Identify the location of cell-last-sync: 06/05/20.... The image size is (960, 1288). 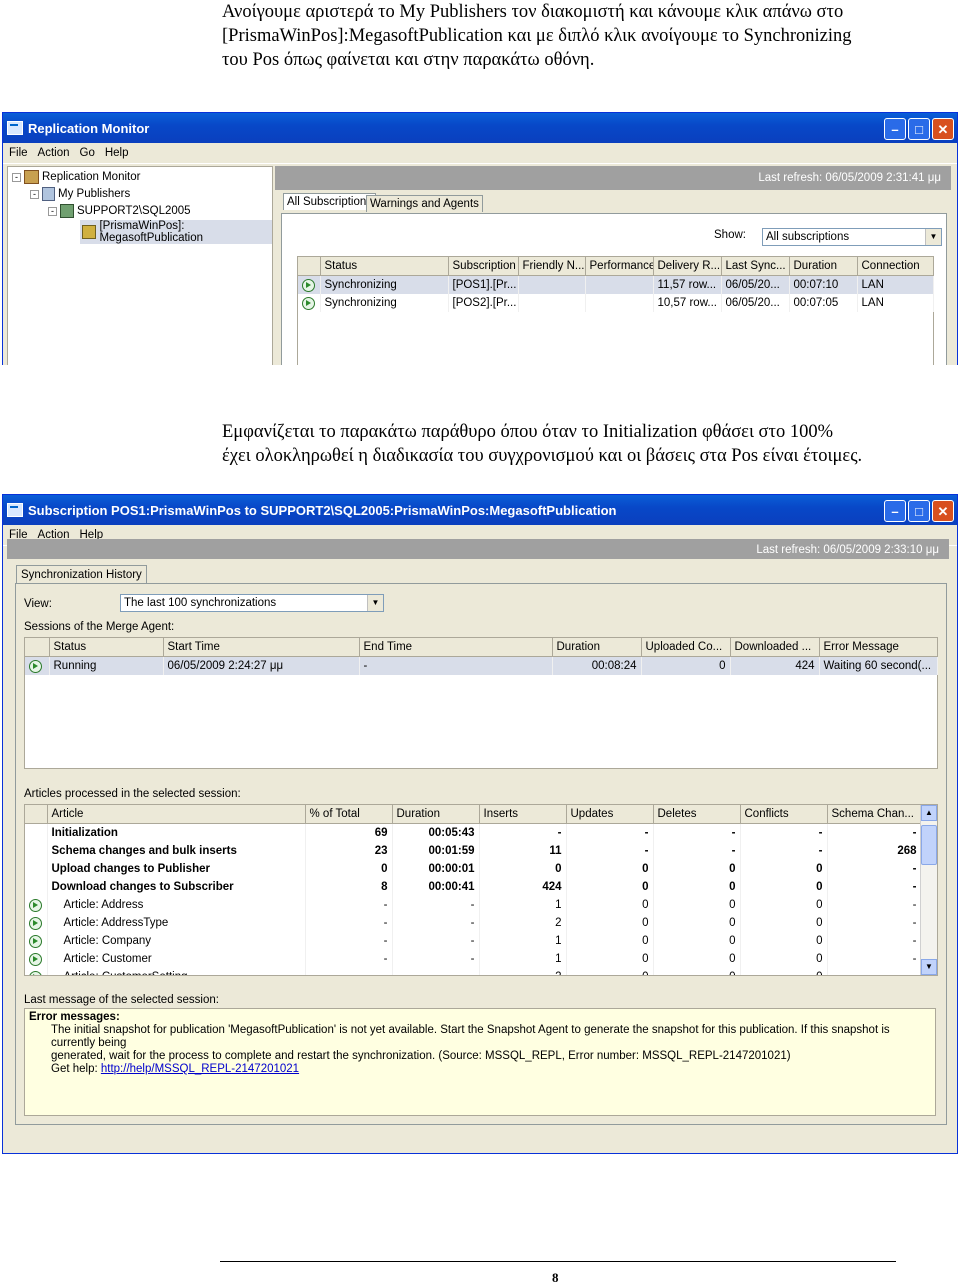
(755, 303).